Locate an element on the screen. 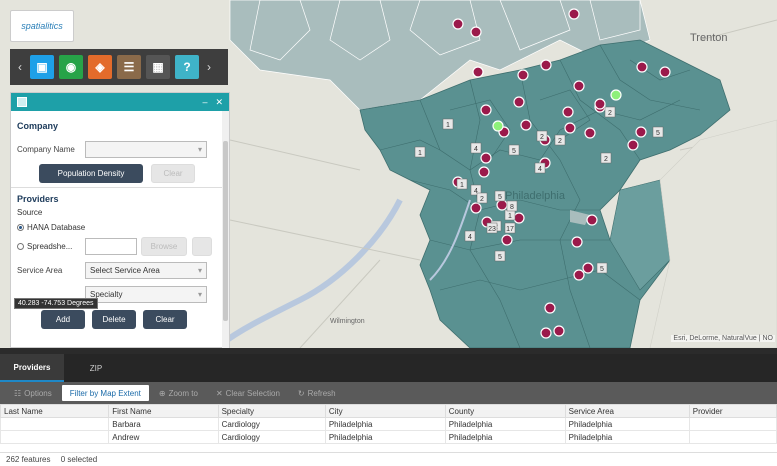 Image resolution: width=777 pixels, height=466 pixels. column-header: County is located at coordinates (505, 411).